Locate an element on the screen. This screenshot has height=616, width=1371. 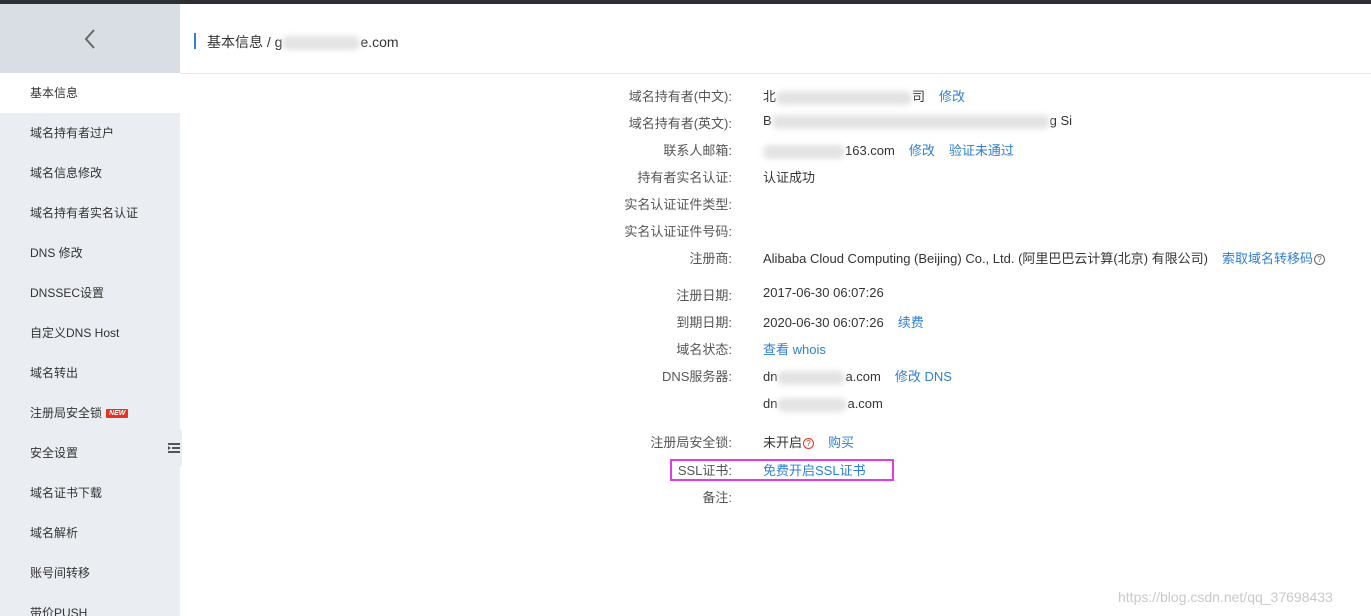
domain-prefix: g is located at coordinates (278, 42).